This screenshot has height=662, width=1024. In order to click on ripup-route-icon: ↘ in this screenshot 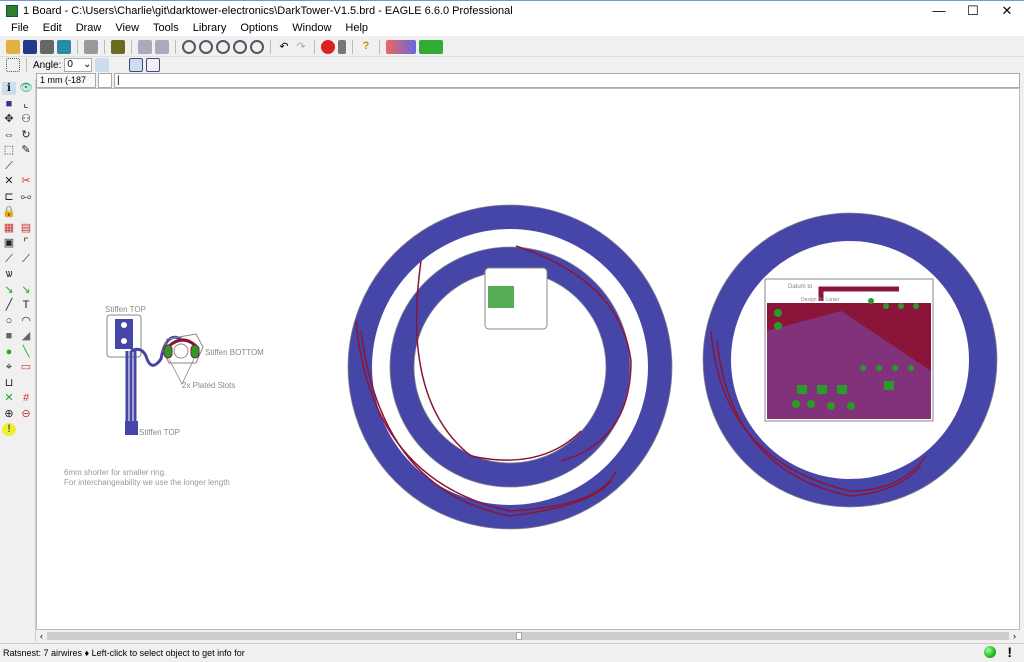, I will do `click(26, 290)`.